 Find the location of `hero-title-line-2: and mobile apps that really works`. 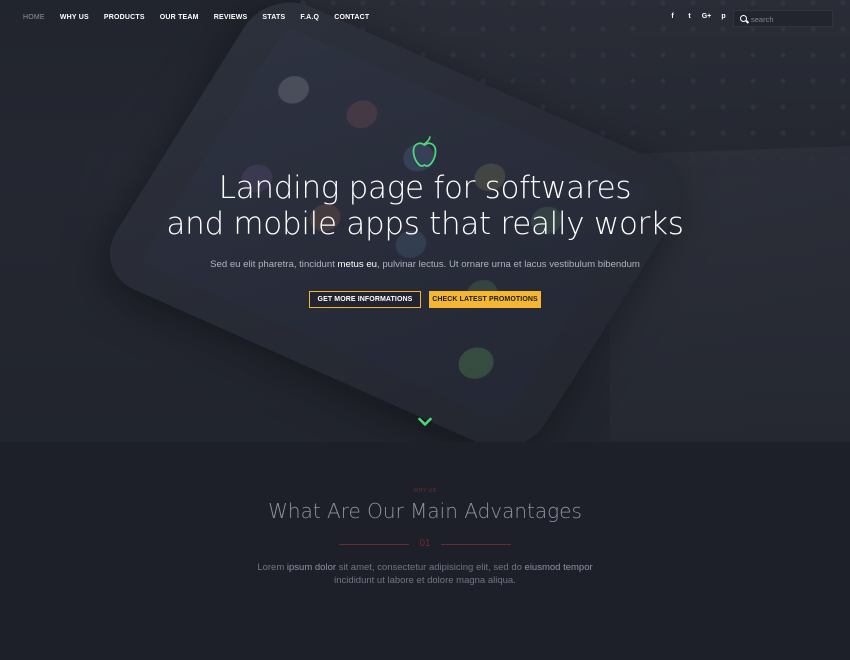

hero-title-line-2: and mobile apps that really works is located at coordinates (425, 224).